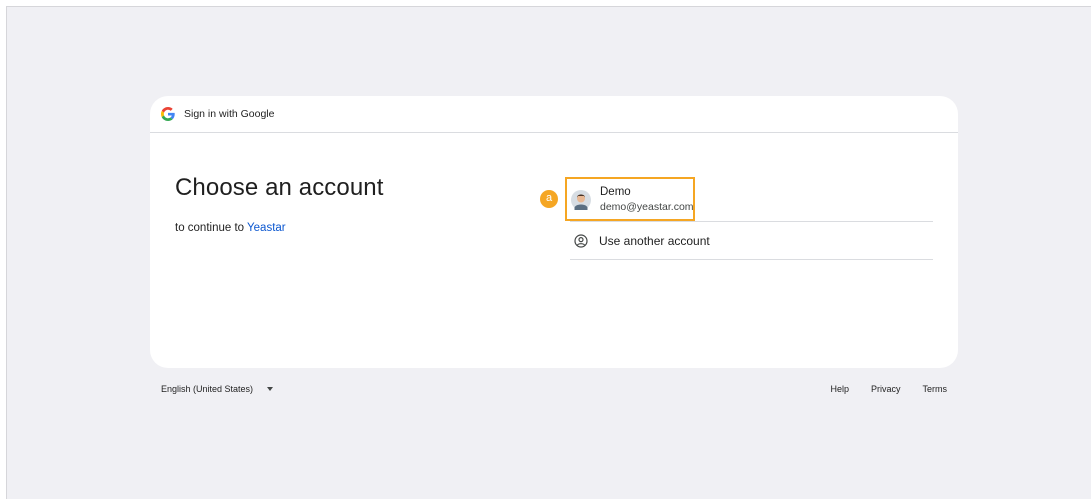 Image resolution: width=1091 pixels, height=499 pixels. What do you see at coordinates (554, 114) in the screenshot?
I see `card-header: Sign in with Google` at bounding box center [554, 114].